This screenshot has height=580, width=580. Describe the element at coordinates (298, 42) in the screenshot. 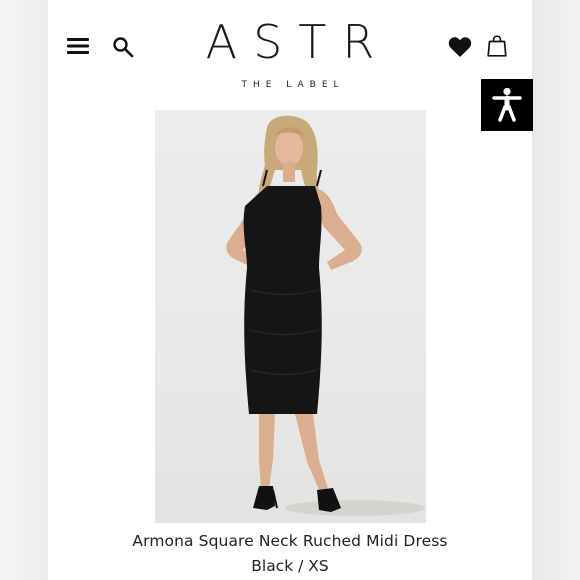

I see `logo-wordmark: ASTR` at that location.